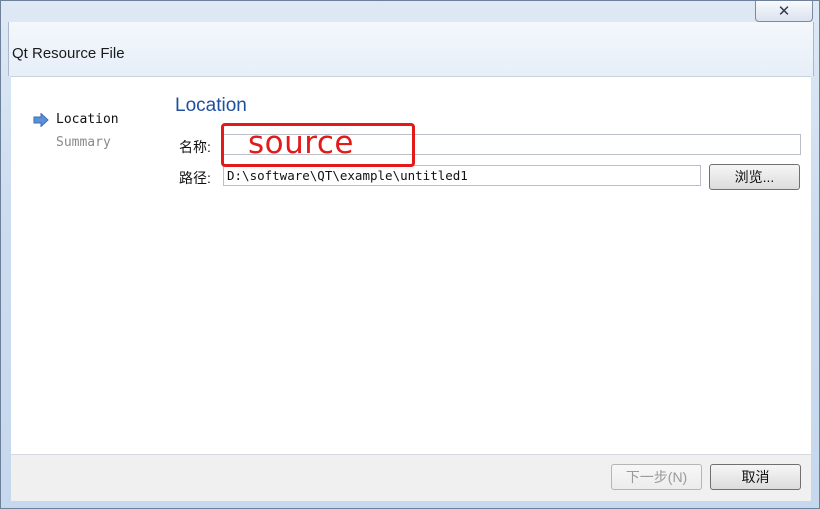 The height and width of the screenshot is (509, 820). I want to click on path-input: D:\software\QT\example\untitled1, so click(462, 175).